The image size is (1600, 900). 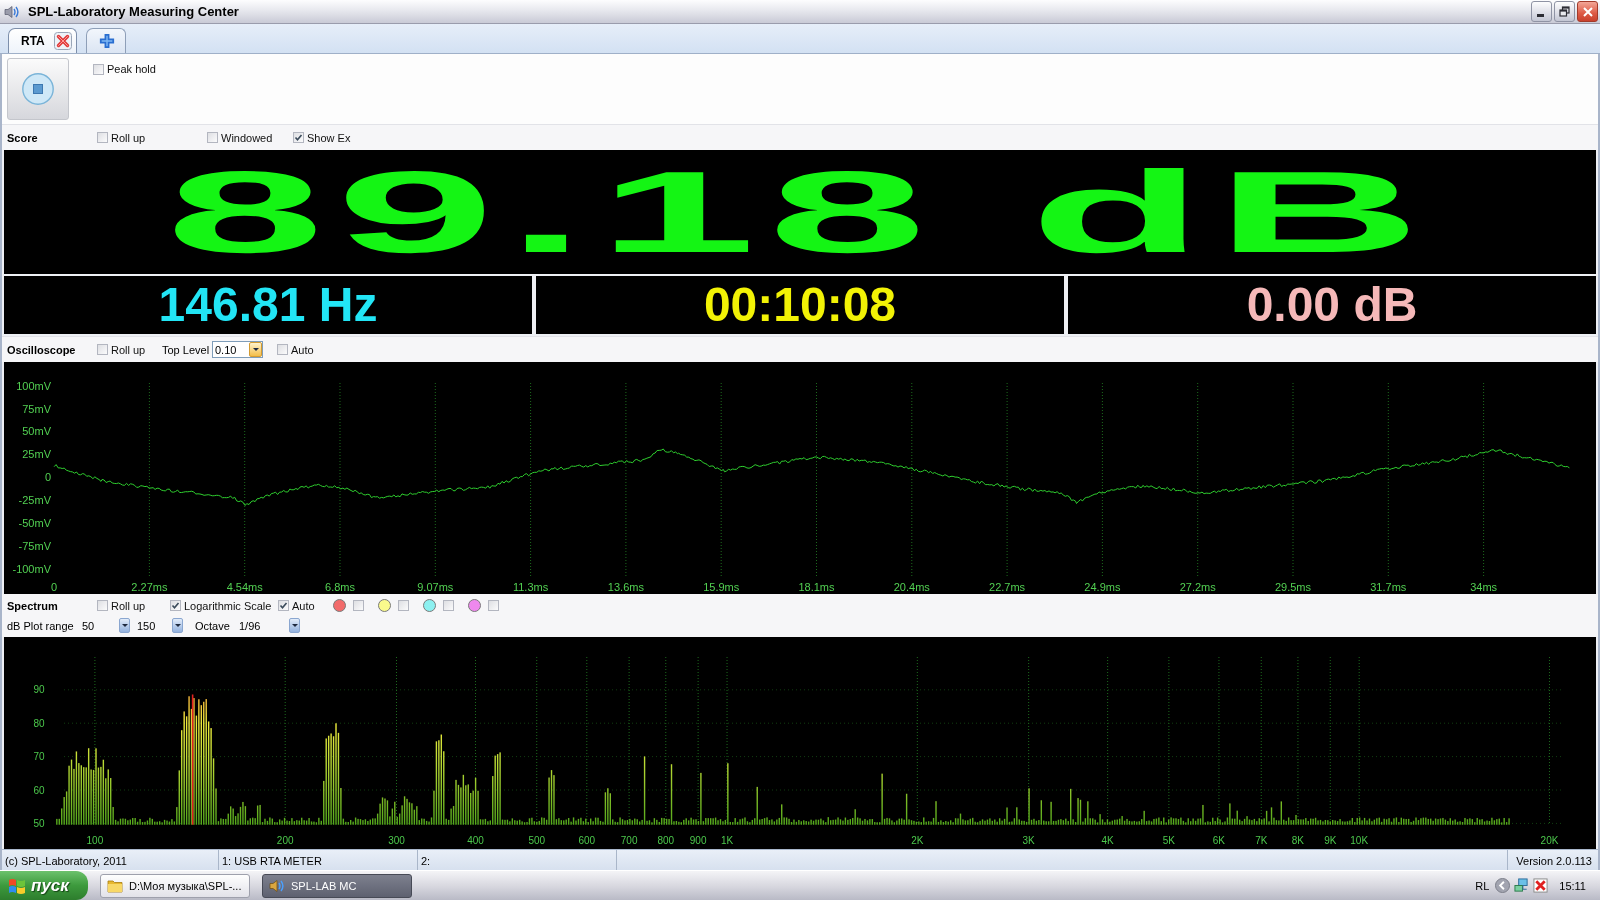 What do you see at coordinates (159, 625) in the screenshot?
I see `dropdown-field: 150` at bounding box center [159, 625].